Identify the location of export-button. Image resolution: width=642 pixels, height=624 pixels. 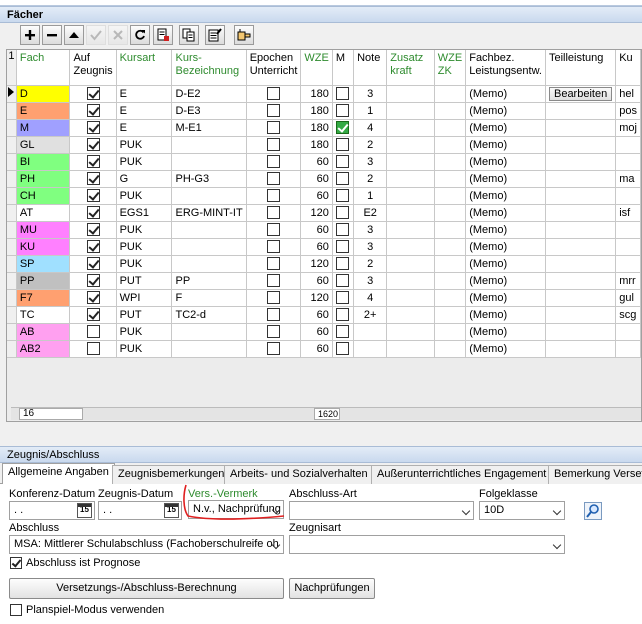
(163, 35).